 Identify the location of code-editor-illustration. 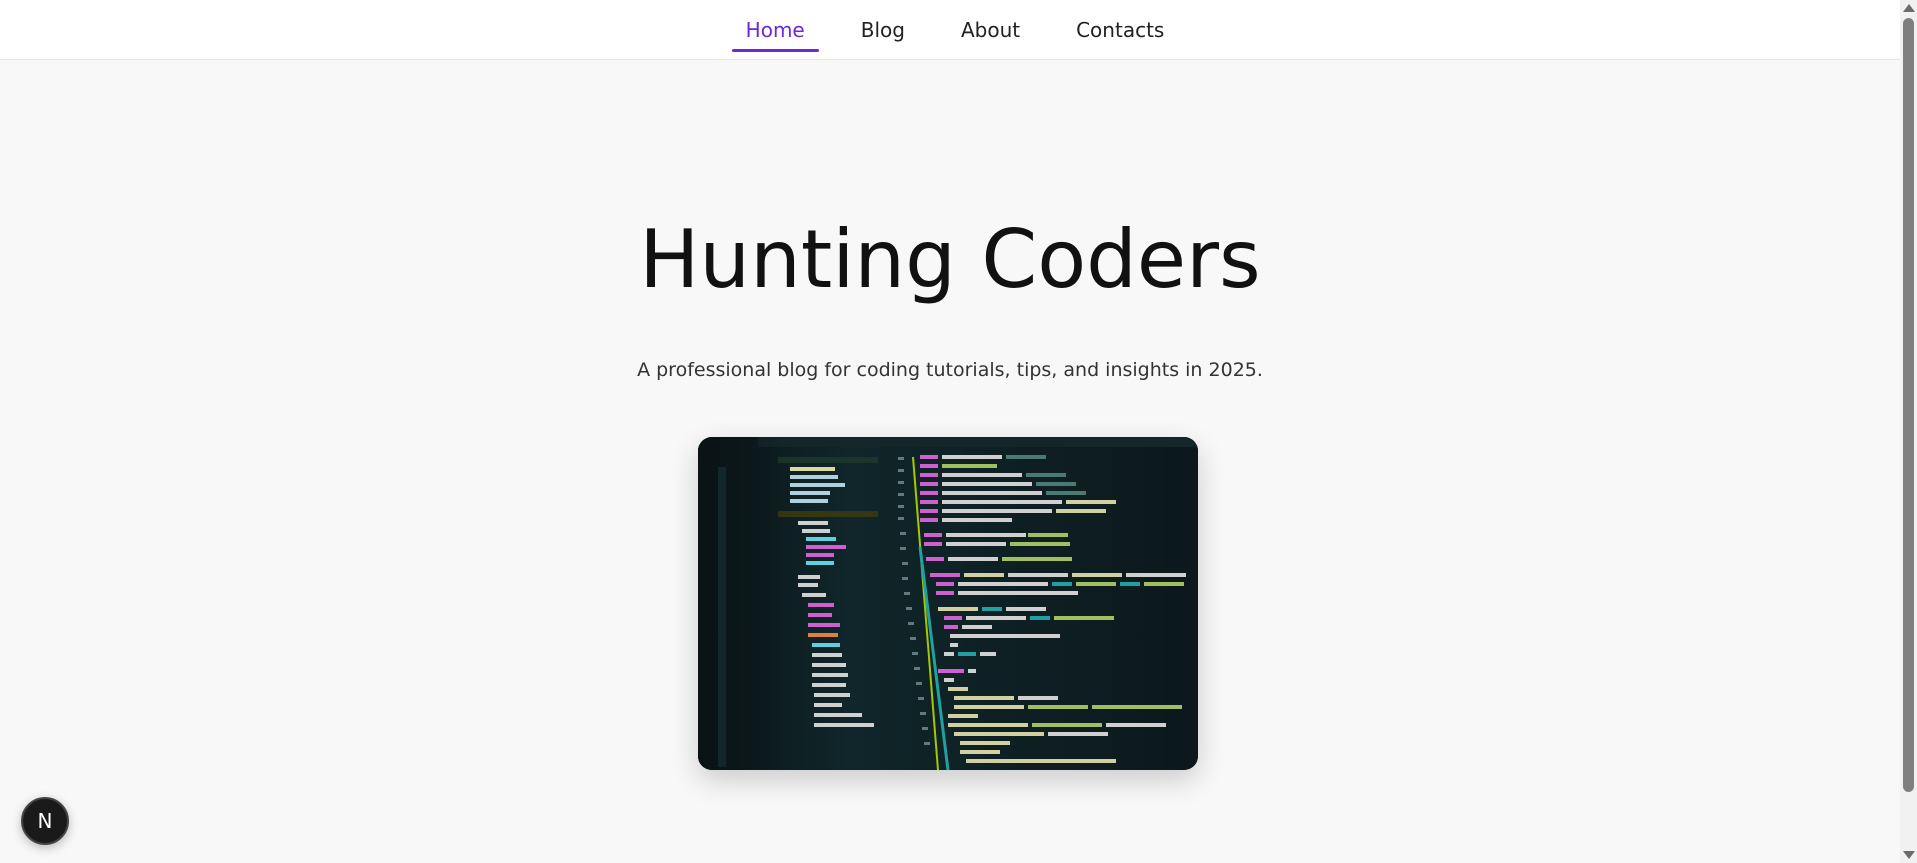
(948, 603).